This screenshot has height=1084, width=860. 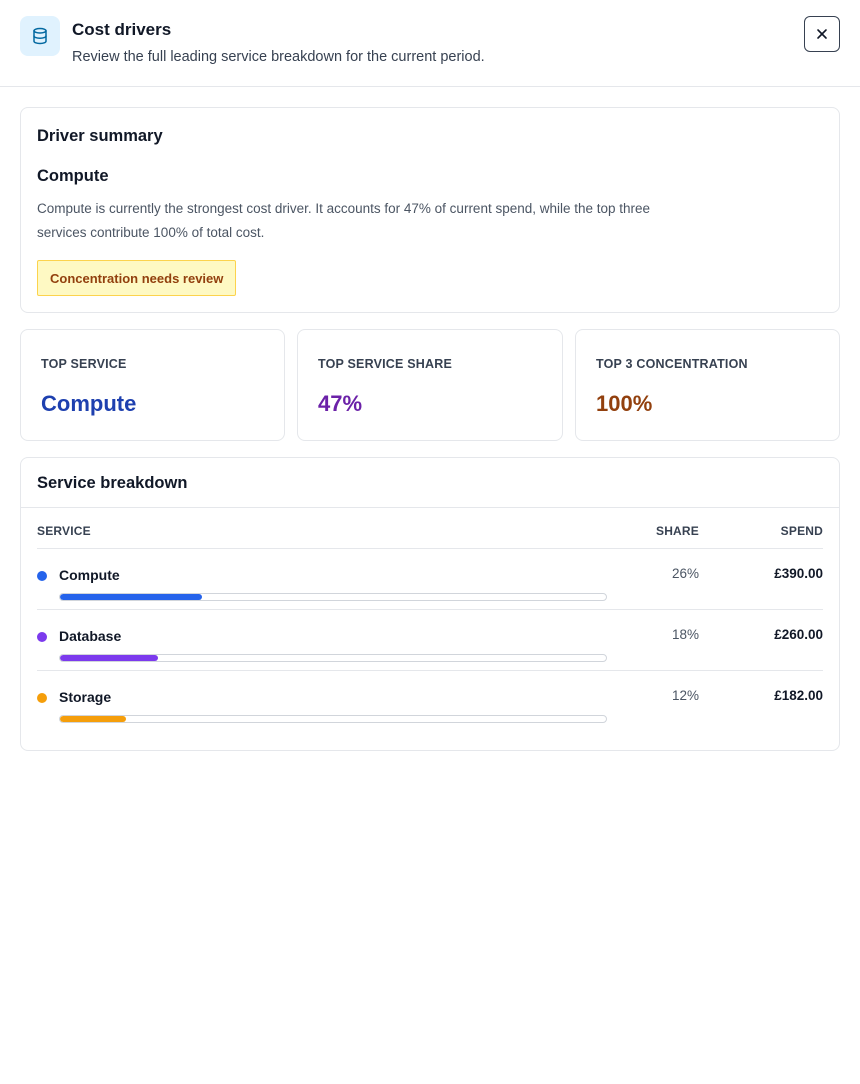 What do you see at coordinates (340, 403) in the screenshot?
I see `metric-value: 47%` at bounding box center [340, 403].